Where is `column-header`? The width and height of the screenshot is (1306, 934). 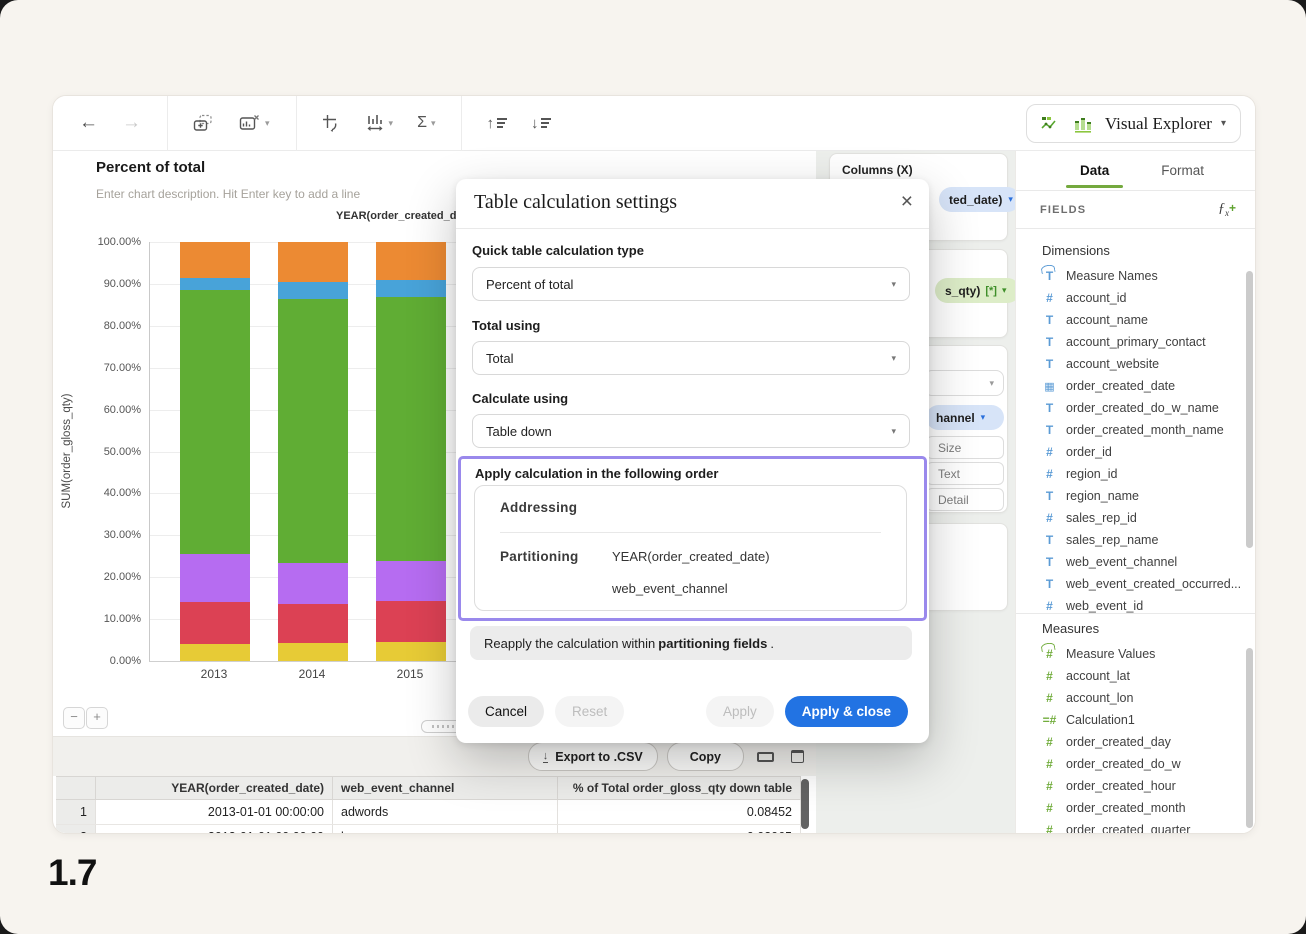 column-header is located at coordinates (76, 788).